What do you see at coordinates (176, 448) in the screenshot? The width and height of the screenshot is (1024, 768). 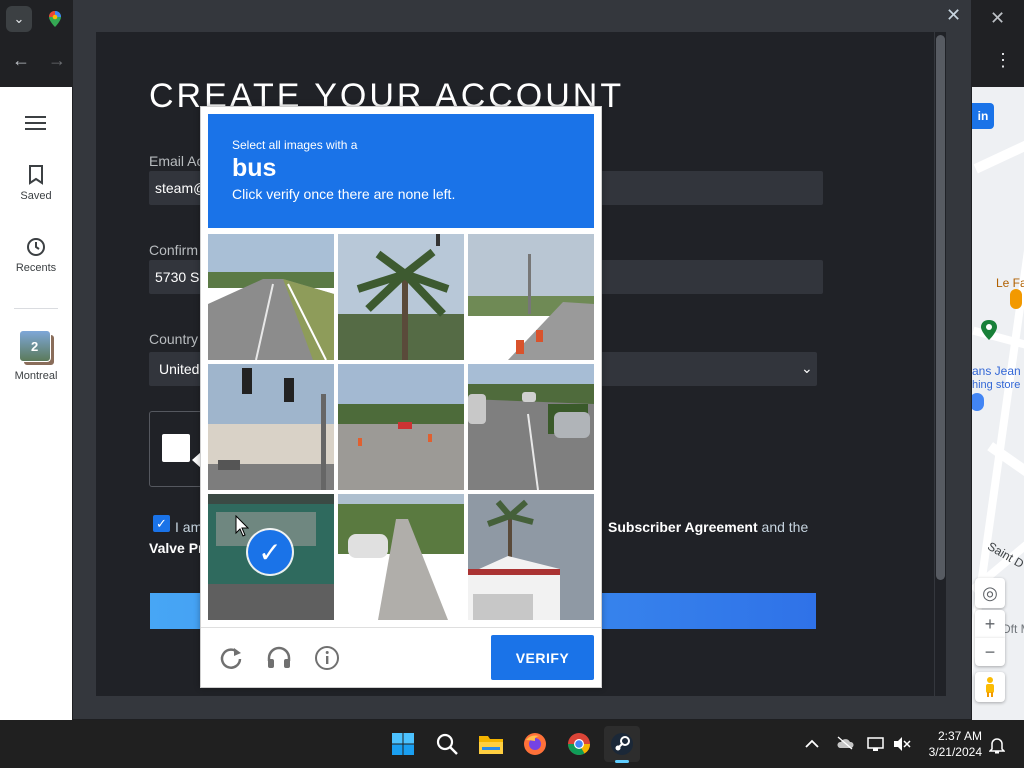 I see `recaptcha-checkbox` at bounding box center [176, 448].